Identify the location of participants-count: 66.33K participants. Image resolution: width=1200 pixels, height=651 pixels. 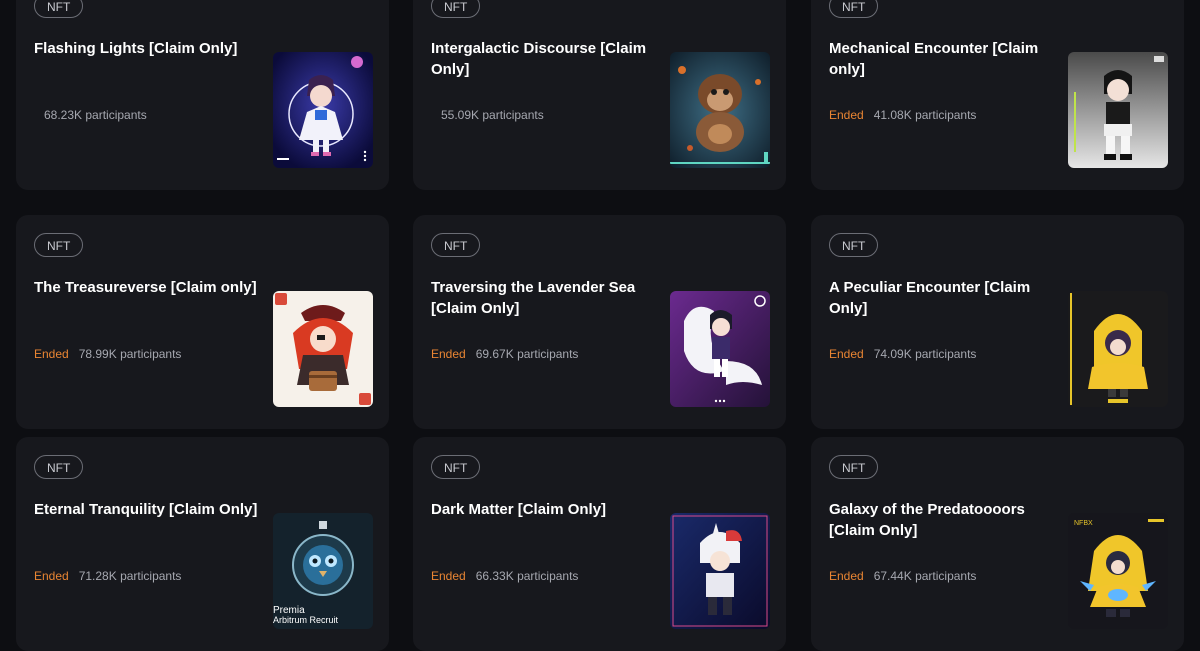
(527, 576).